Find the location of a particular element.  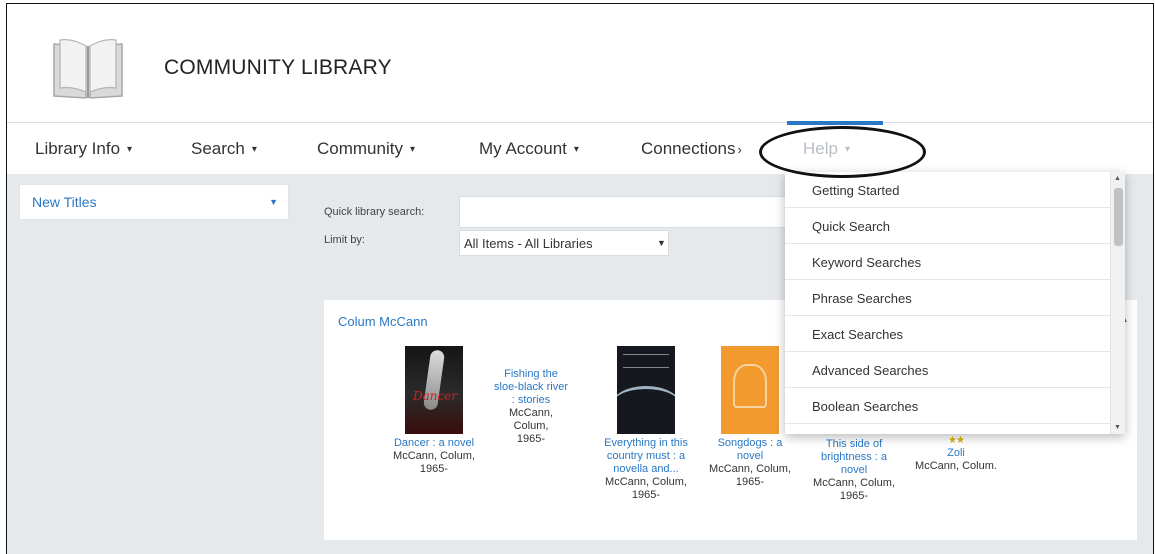

rating-stars-icon: ★★ is located at coordinates (956, 440).